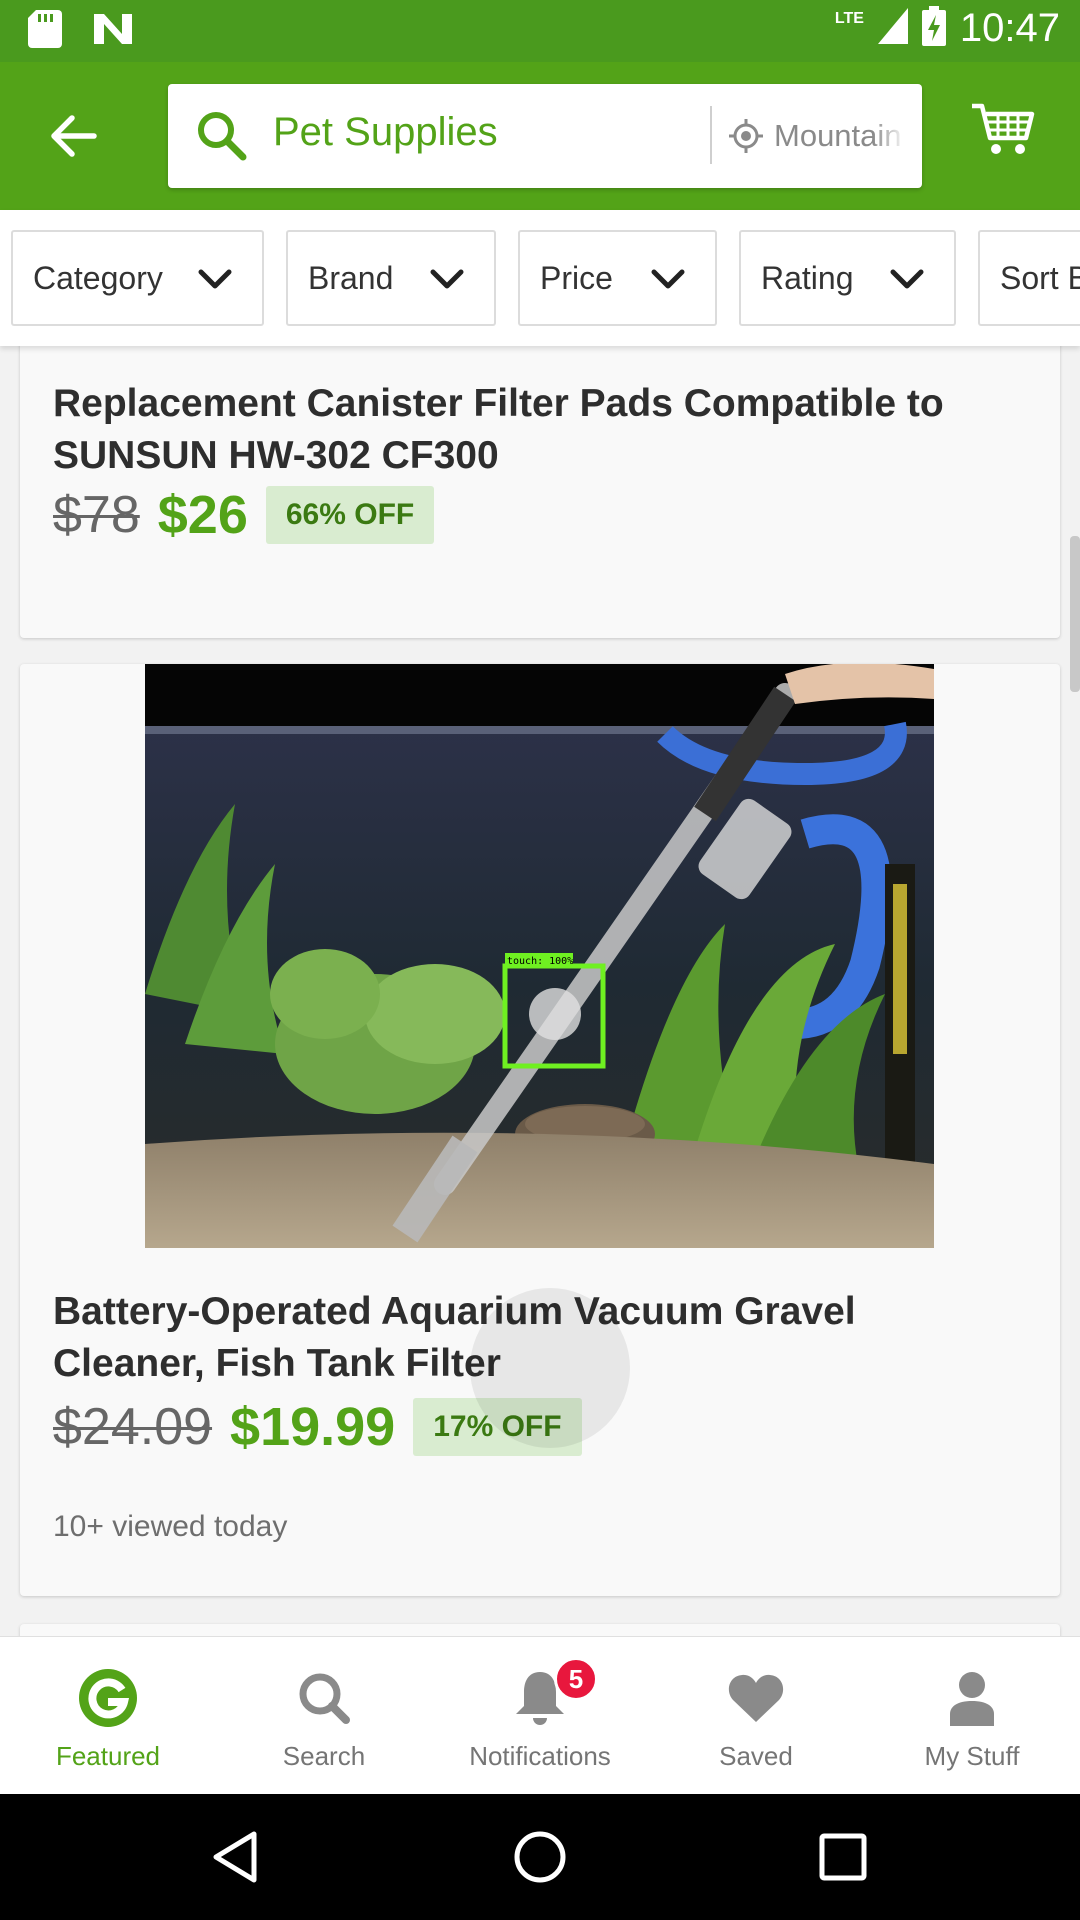 The height and width of the screenshot is (1920, 1080). What do you see at coordinates (45, 31) in the screenshot?
I see `sd-card-icon` at bounding box center [45, 31].